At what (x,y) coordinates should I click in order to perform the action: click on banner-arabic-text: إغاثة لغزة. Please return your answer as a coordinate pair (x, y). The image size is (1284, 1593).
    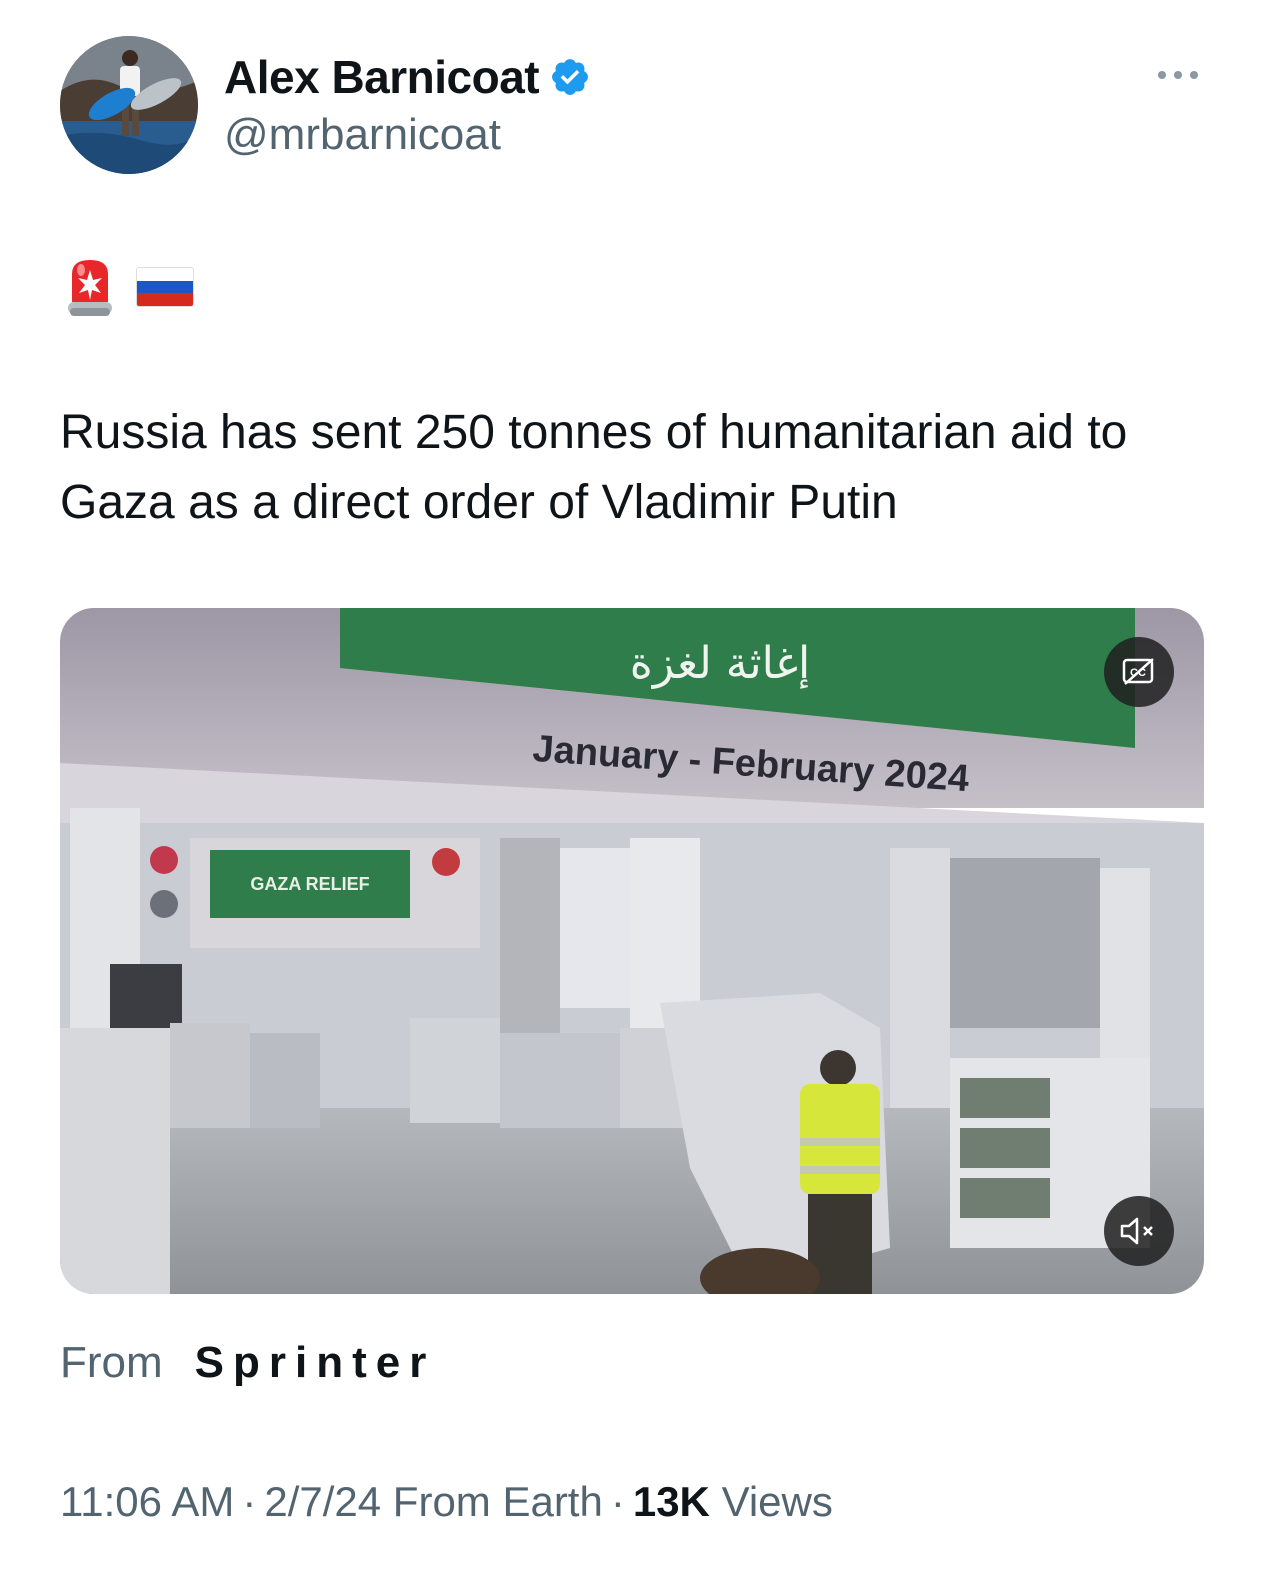
    Looking at the image, I should click on (720, 663).